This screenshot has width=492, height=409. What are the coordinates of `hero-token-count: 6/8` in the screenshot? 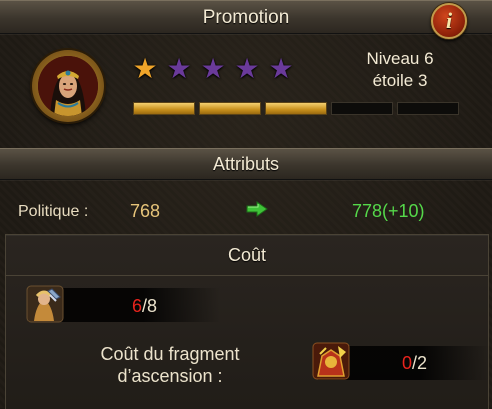 It's located at (144, 306).